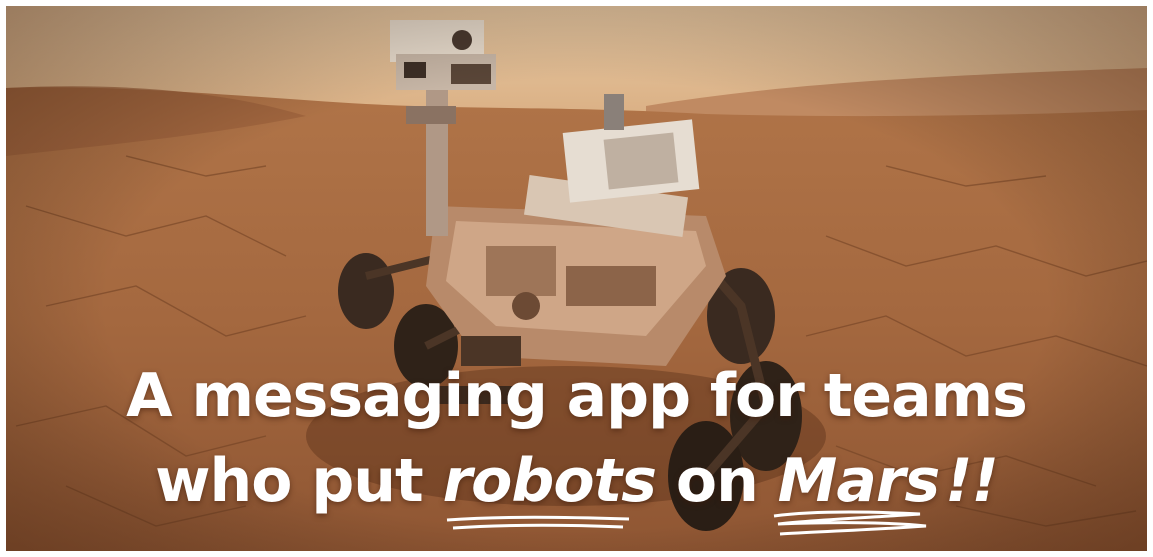 The image size is (1153, 557). What do you see at coordinates (858, 481) in the screenshot?
I see `mars-text: Mars` at bounding box center [858, 481].